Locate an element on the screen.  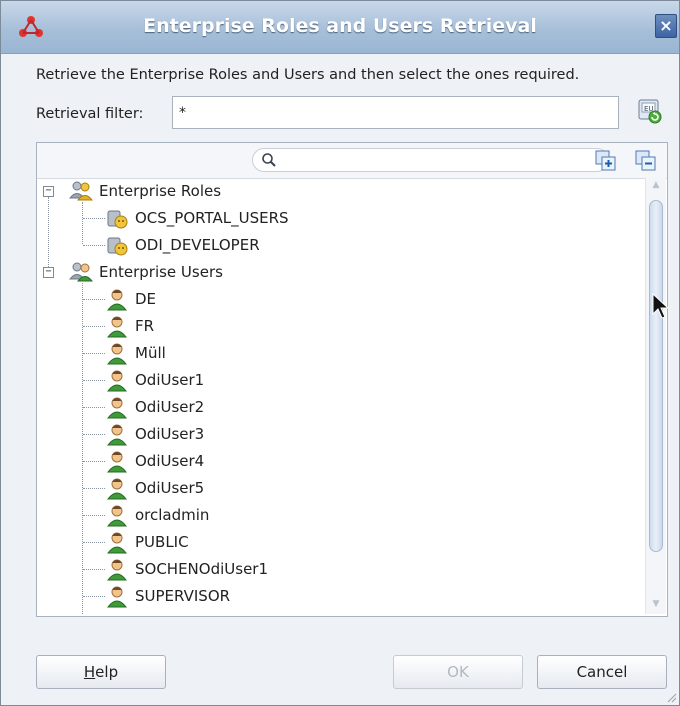
close-button: × is located at coordinates (666, 26).